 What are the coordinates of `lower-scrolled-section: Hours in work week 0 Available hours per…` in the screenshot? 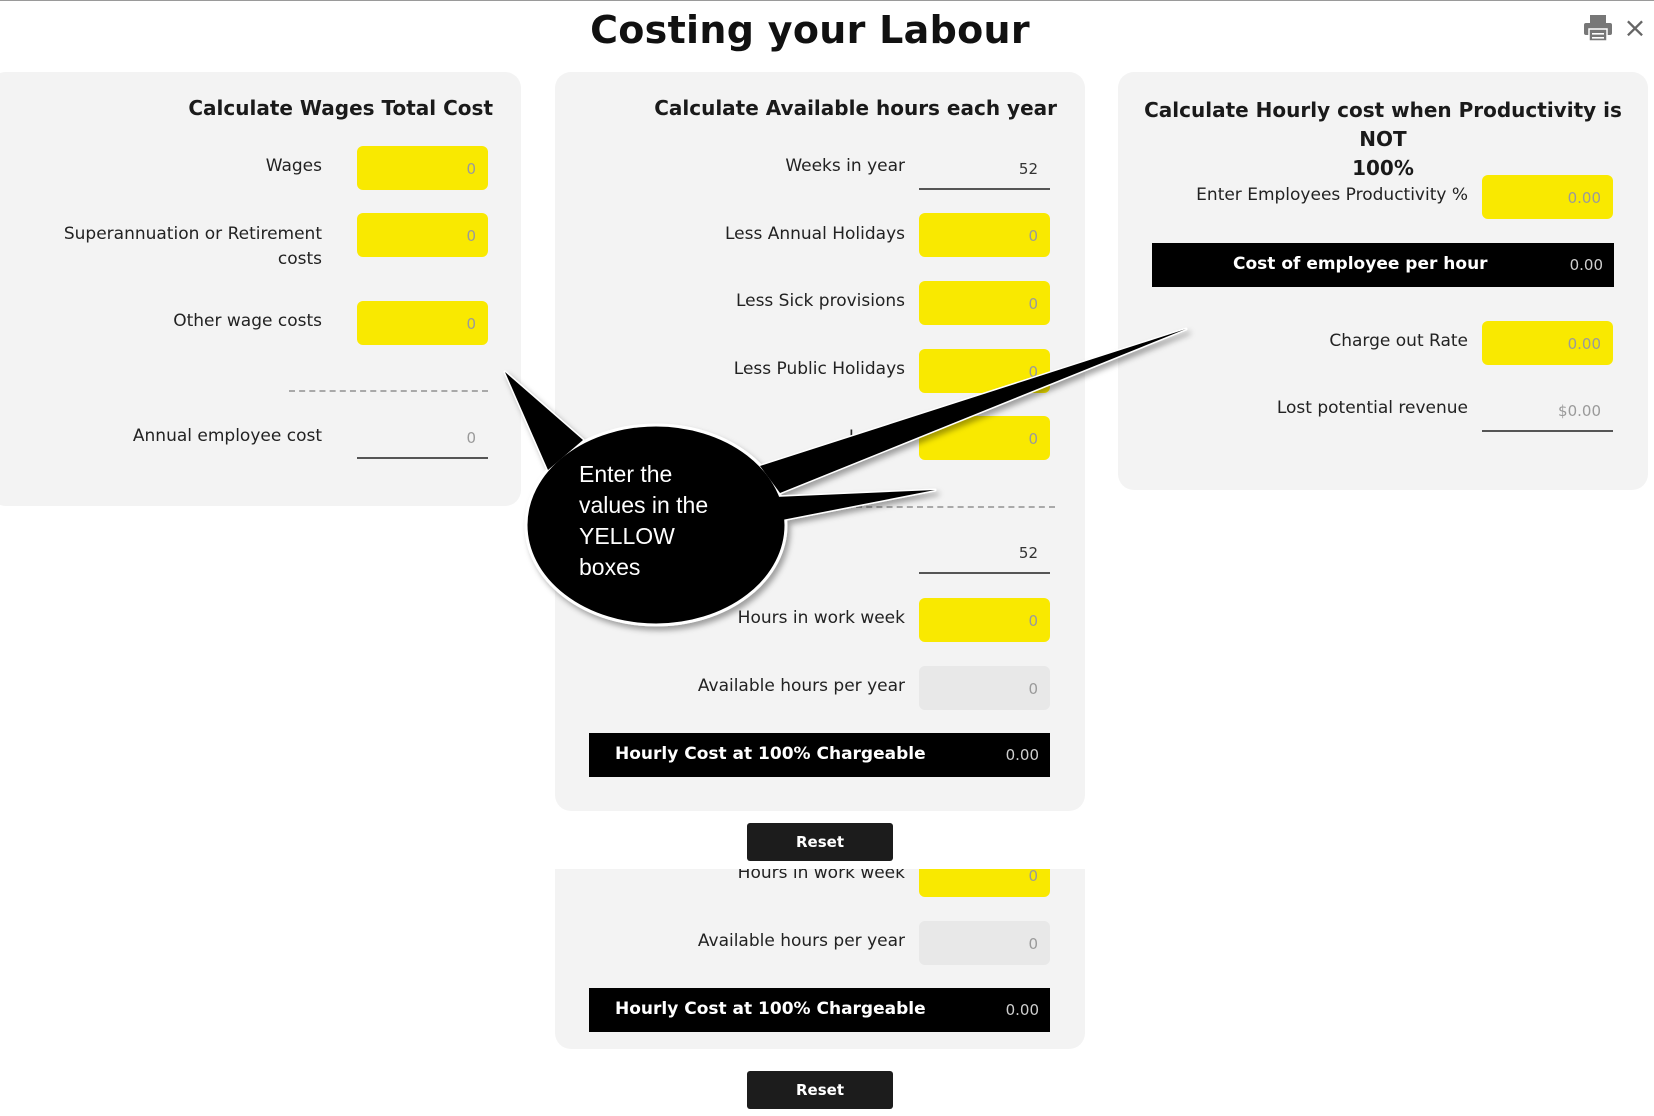 It's located at (820, 964).